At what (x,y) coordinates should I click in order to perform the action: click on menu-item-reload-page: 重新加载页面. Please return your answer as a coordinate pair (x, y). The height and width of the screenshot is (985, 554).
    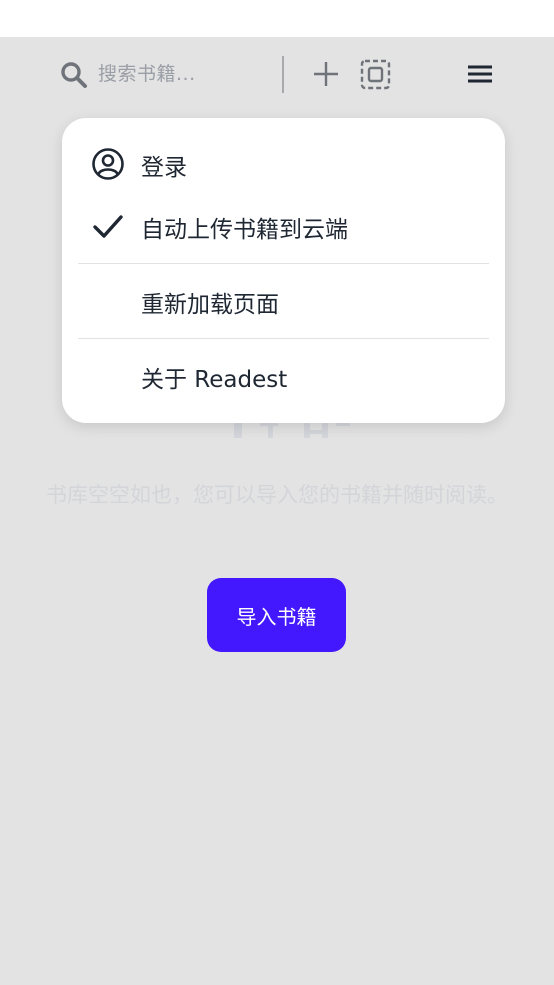
    Looking at the image, I should click on (283, 301).